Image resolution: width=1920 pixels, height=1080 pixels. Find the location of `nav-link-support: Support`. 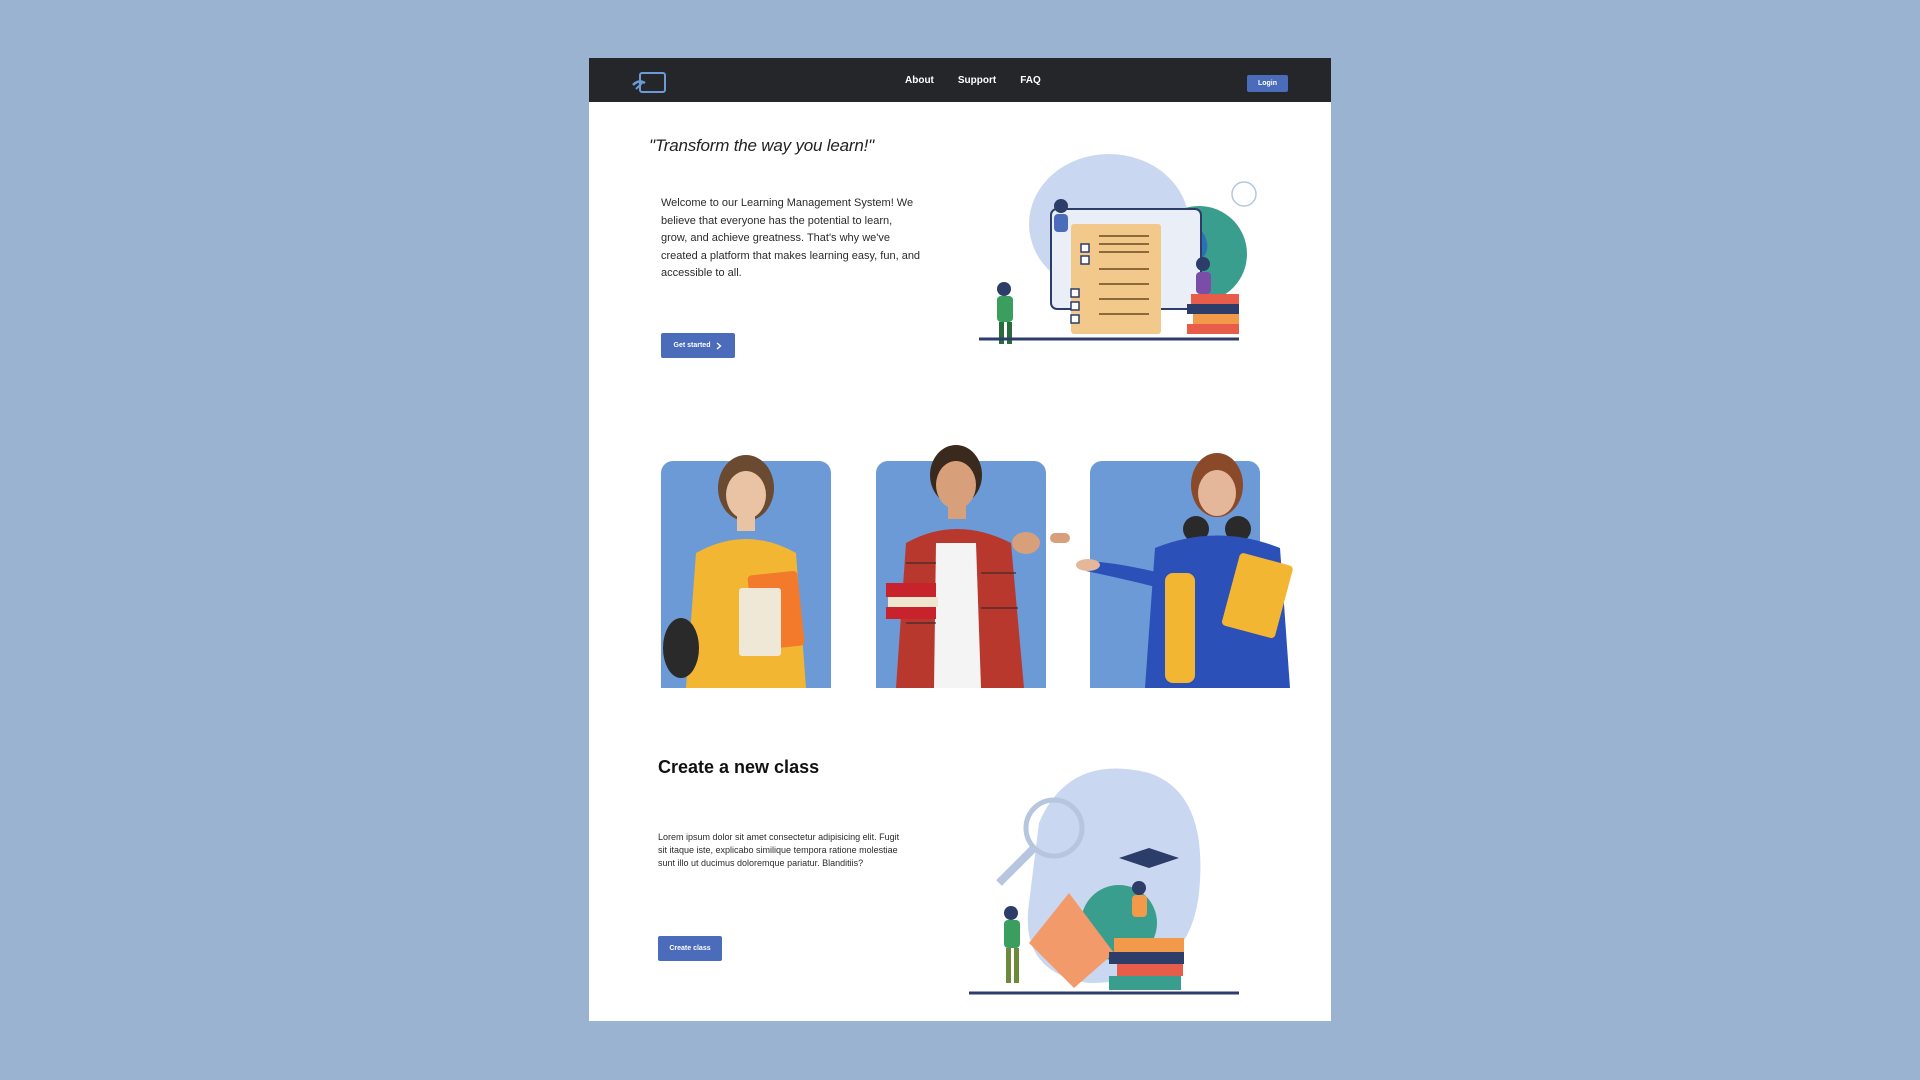

nav-link-support: Support is located at coordinates (977, 80).